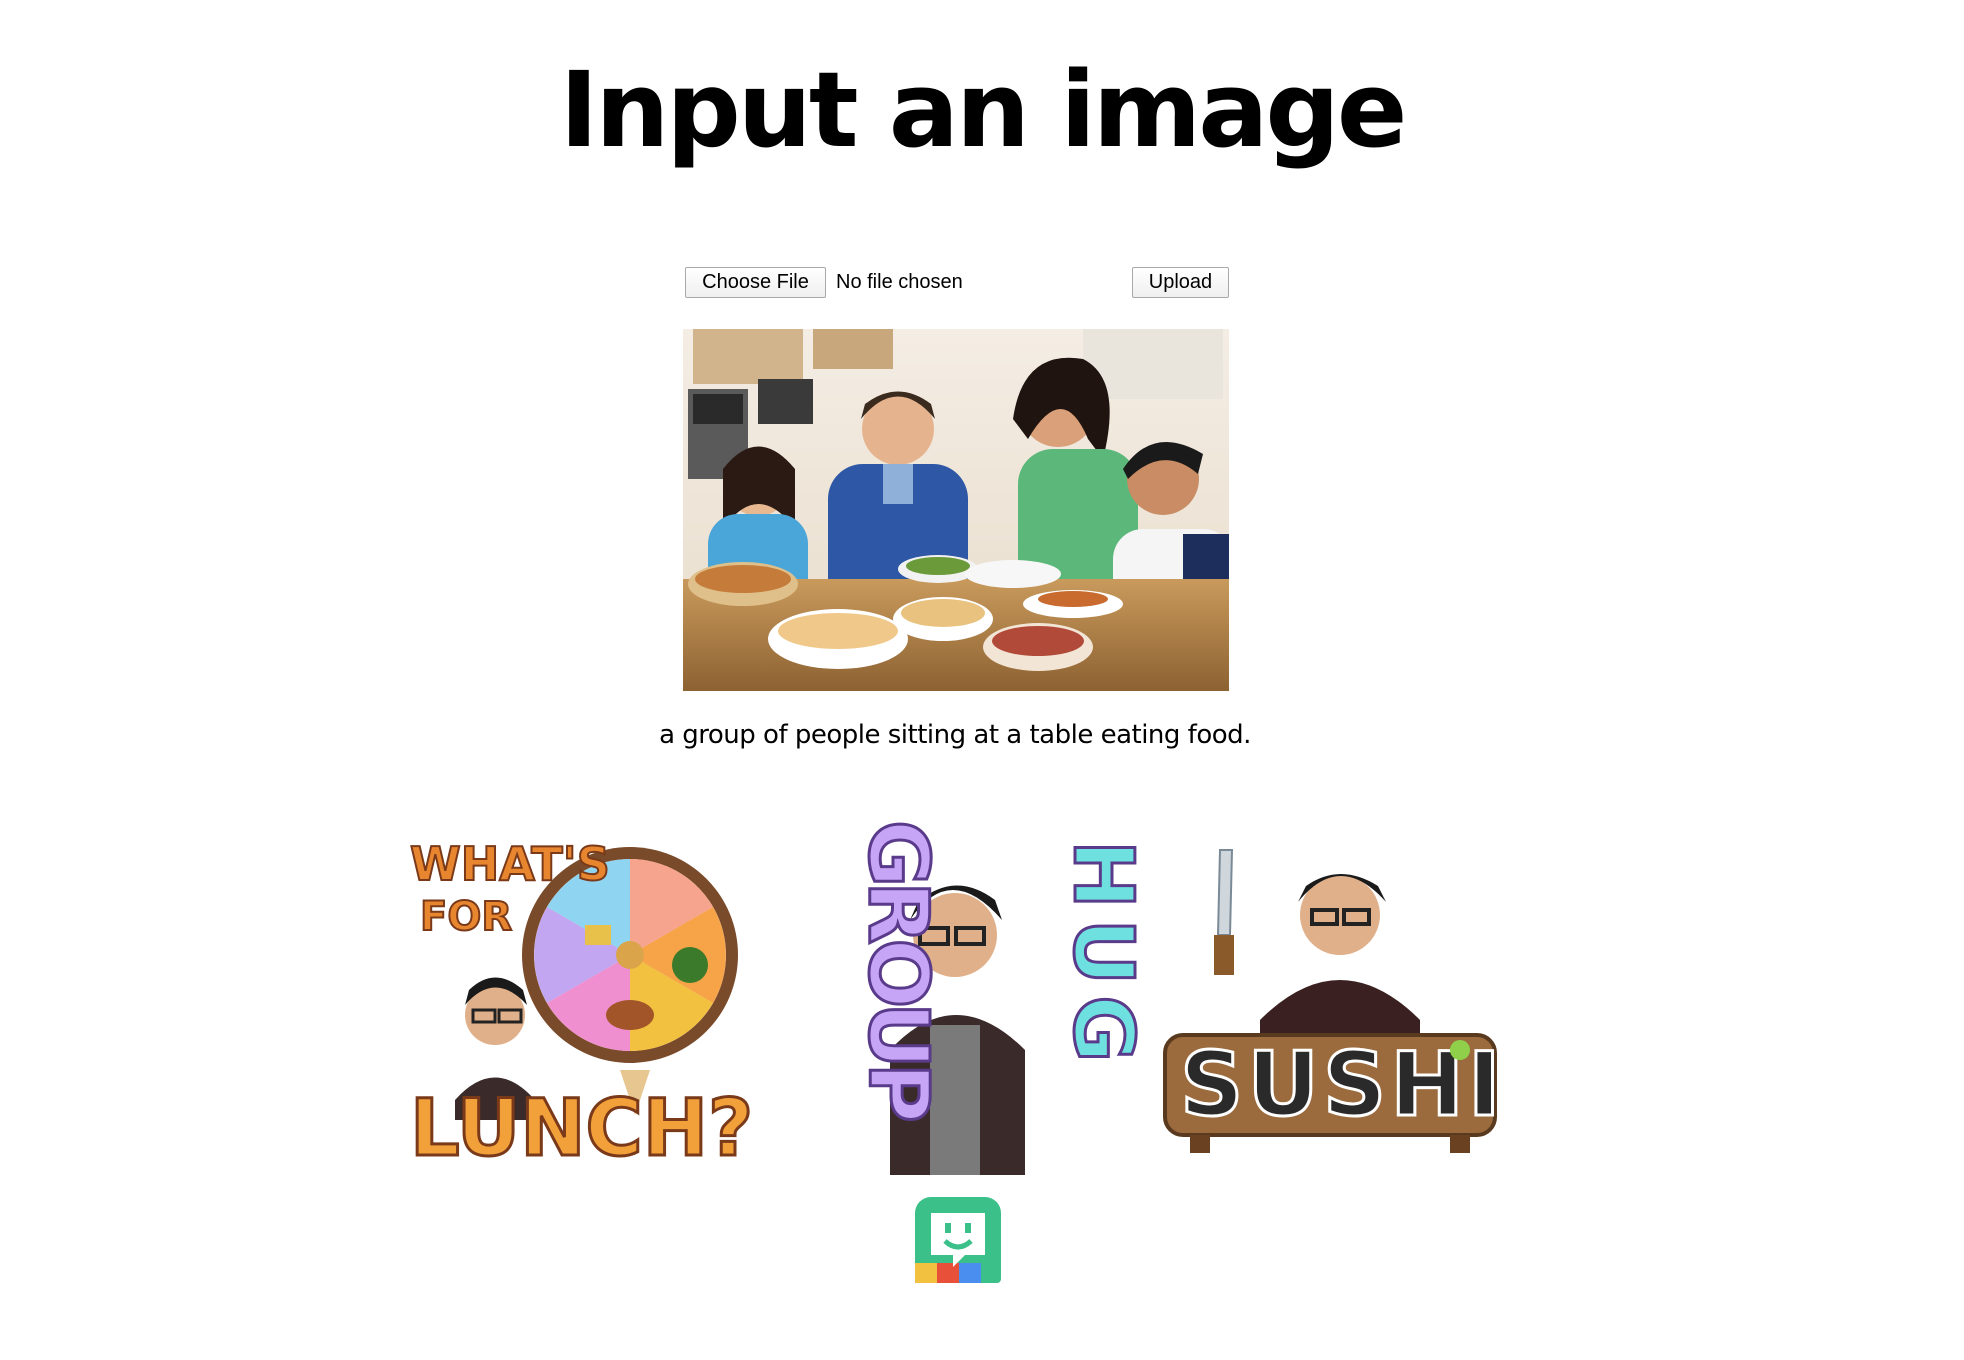 The width and height of the screenshot is (1964, 1360). Describe the element at coordinates (958, 1240) in the screenshot. I see `bitmoji-logo-icon` at that location.